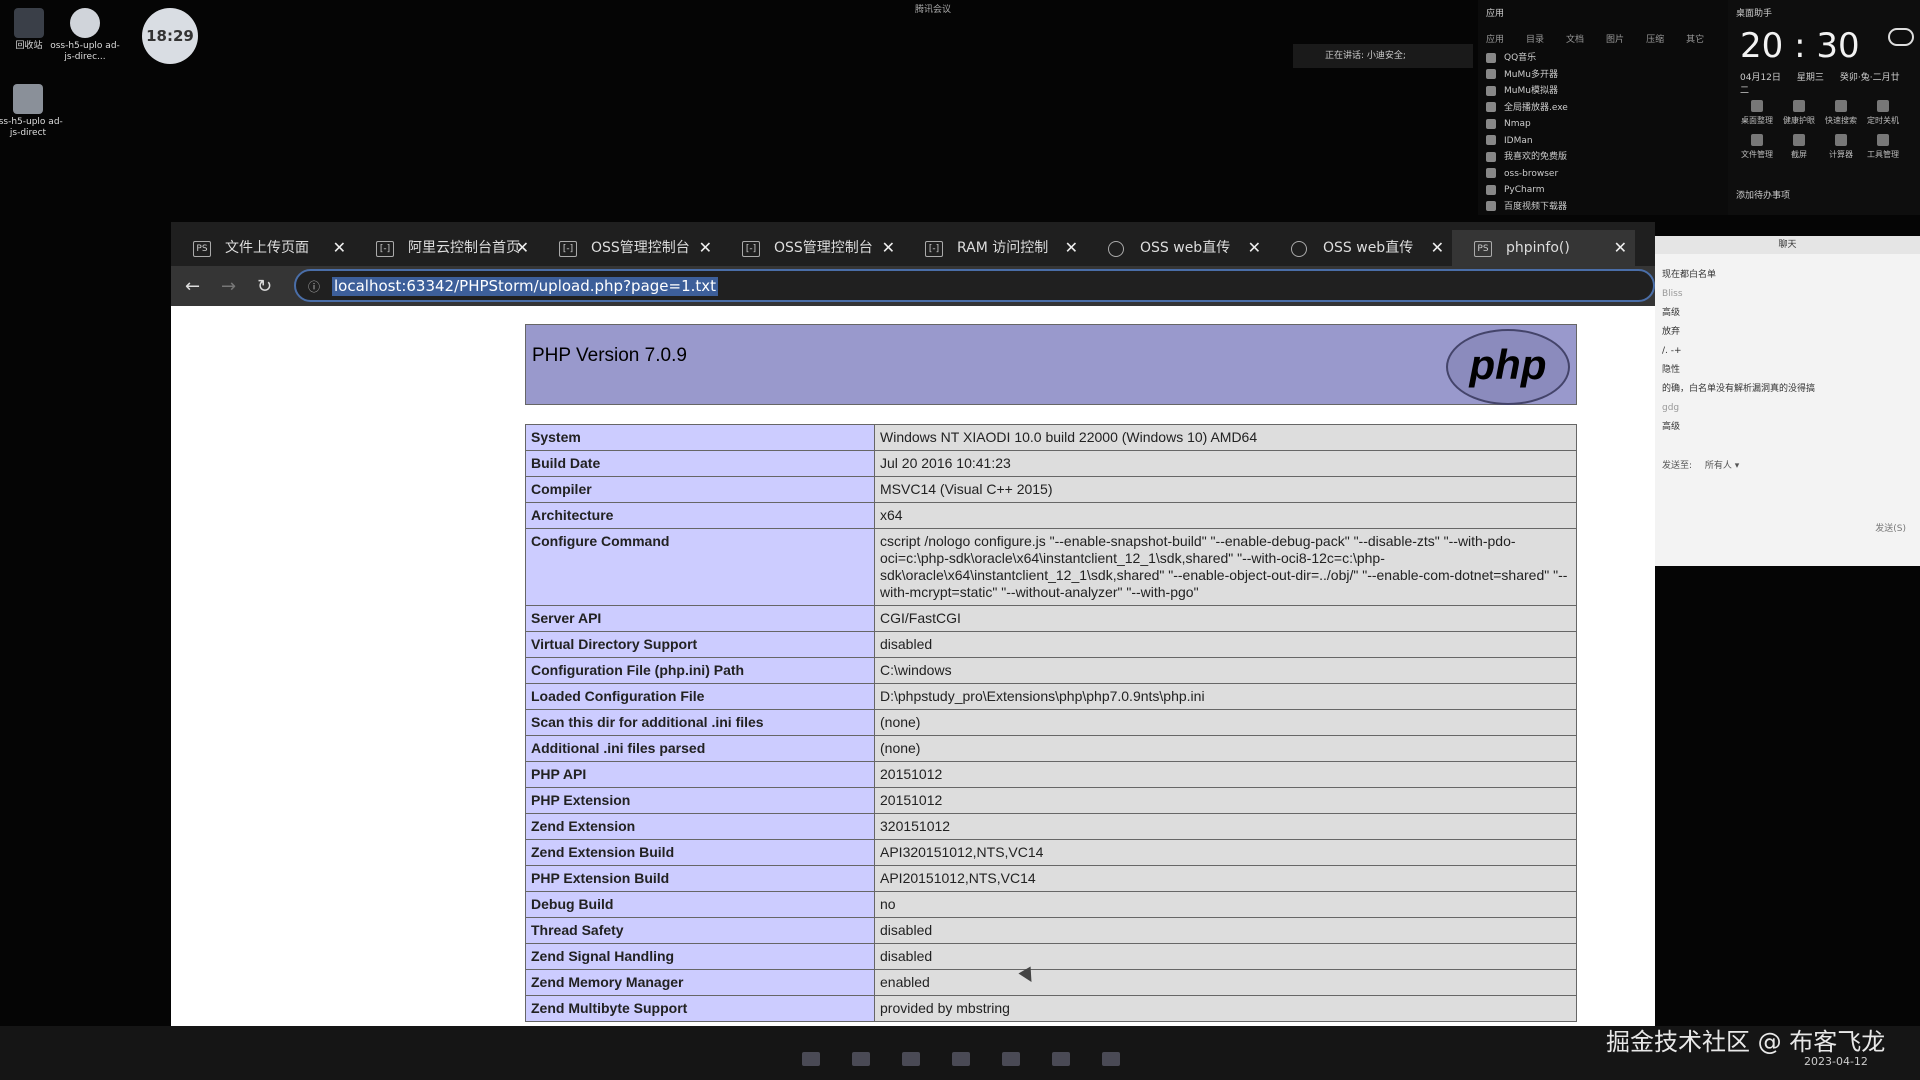 The width and height of the screenshot is (1920, 1080). What do you see at coordinates (1225, 489) in the screenshot?
I see `setting-value: MSVC14 (Visual C++ 2015)` at bounding box center [1225, 489].